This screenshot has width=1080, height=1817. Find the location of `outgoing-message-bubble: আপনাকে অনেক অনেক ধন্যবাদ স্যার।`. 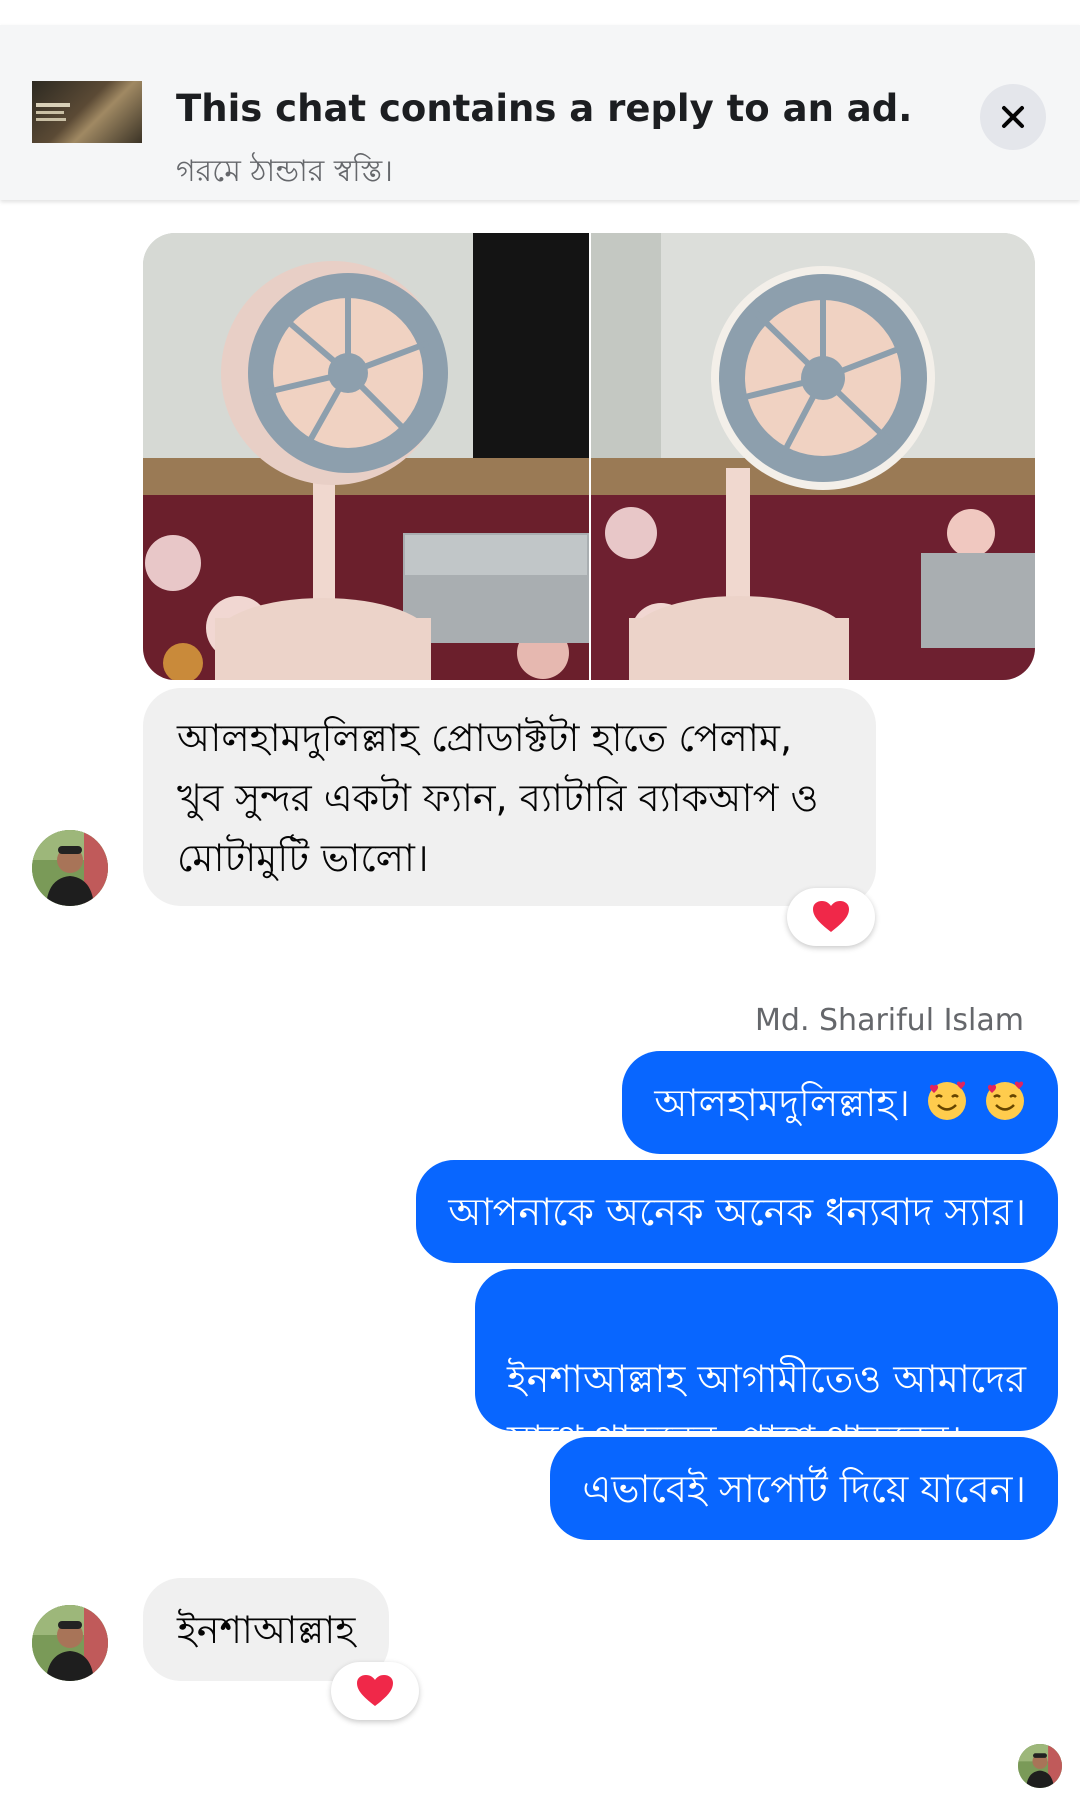

outgoing-message-bubble: আপনাকে অনেক অনেক ধন্যবাদ স্যার। is located at coordinates (737, 1211).